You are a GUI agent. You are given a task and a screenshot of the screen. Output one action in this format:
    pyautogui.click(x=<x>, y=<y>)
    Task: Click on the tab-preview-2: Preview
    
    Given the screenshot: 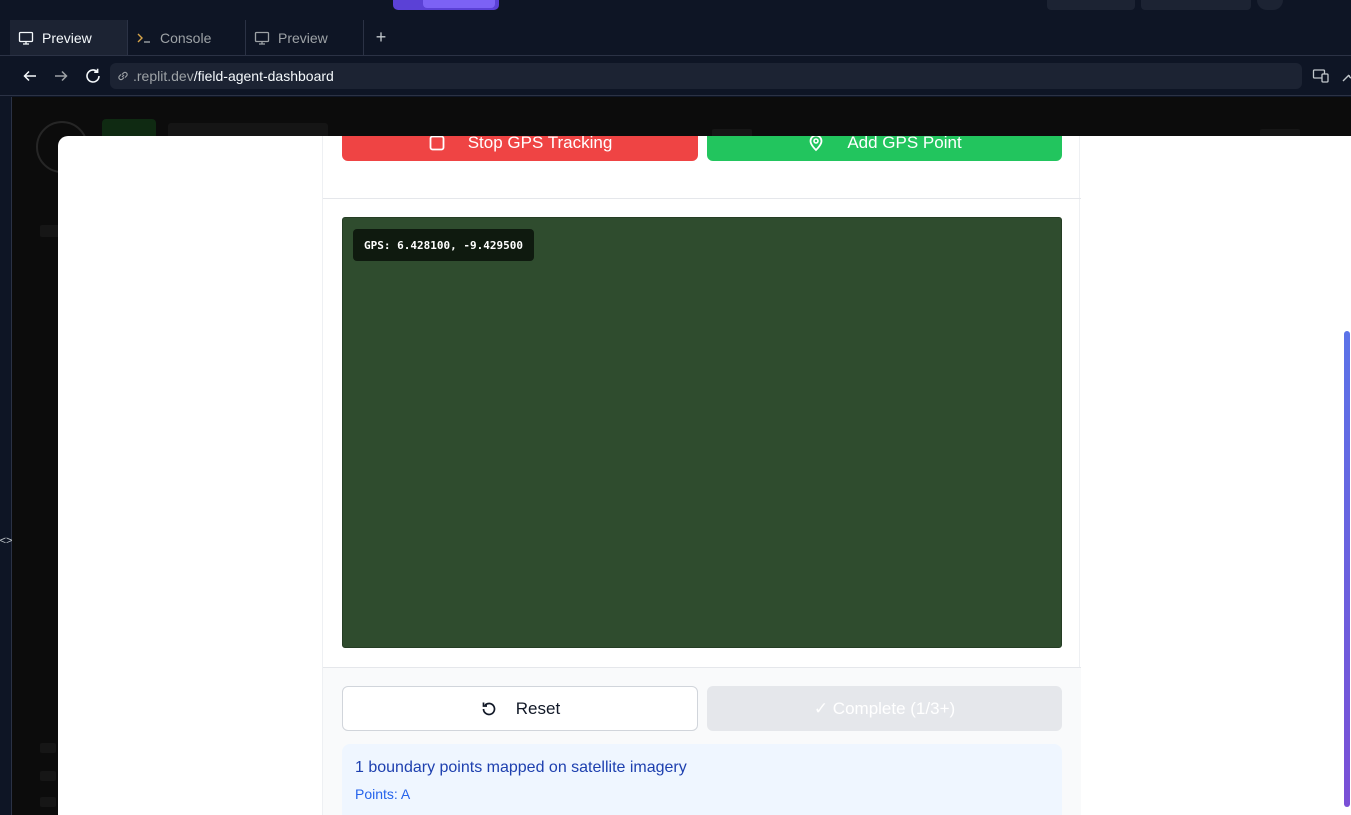 What is the action you would take?
    pyautogui.click(x=305, y=37)
    